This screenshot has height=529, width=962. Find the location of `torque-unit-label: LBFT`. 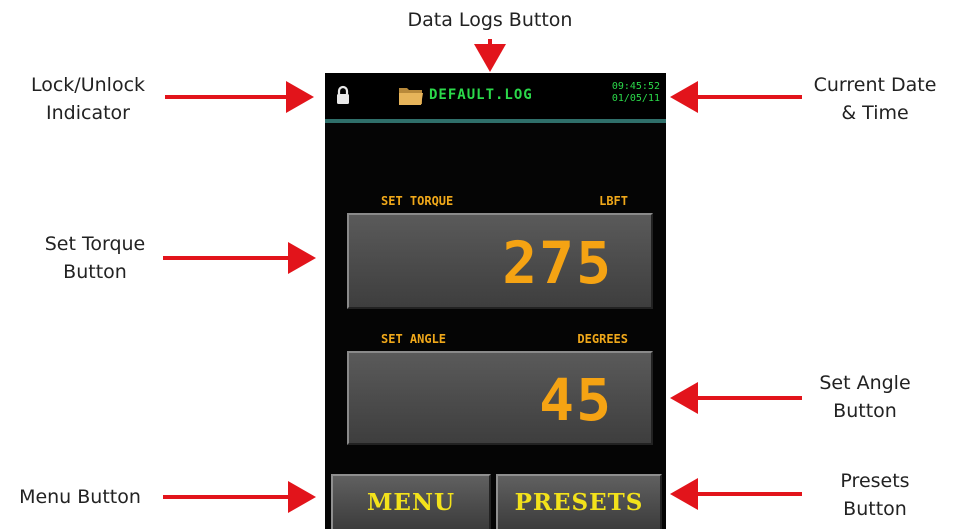

torque-unit-label: LBFT is located at coordinates (613, 201).